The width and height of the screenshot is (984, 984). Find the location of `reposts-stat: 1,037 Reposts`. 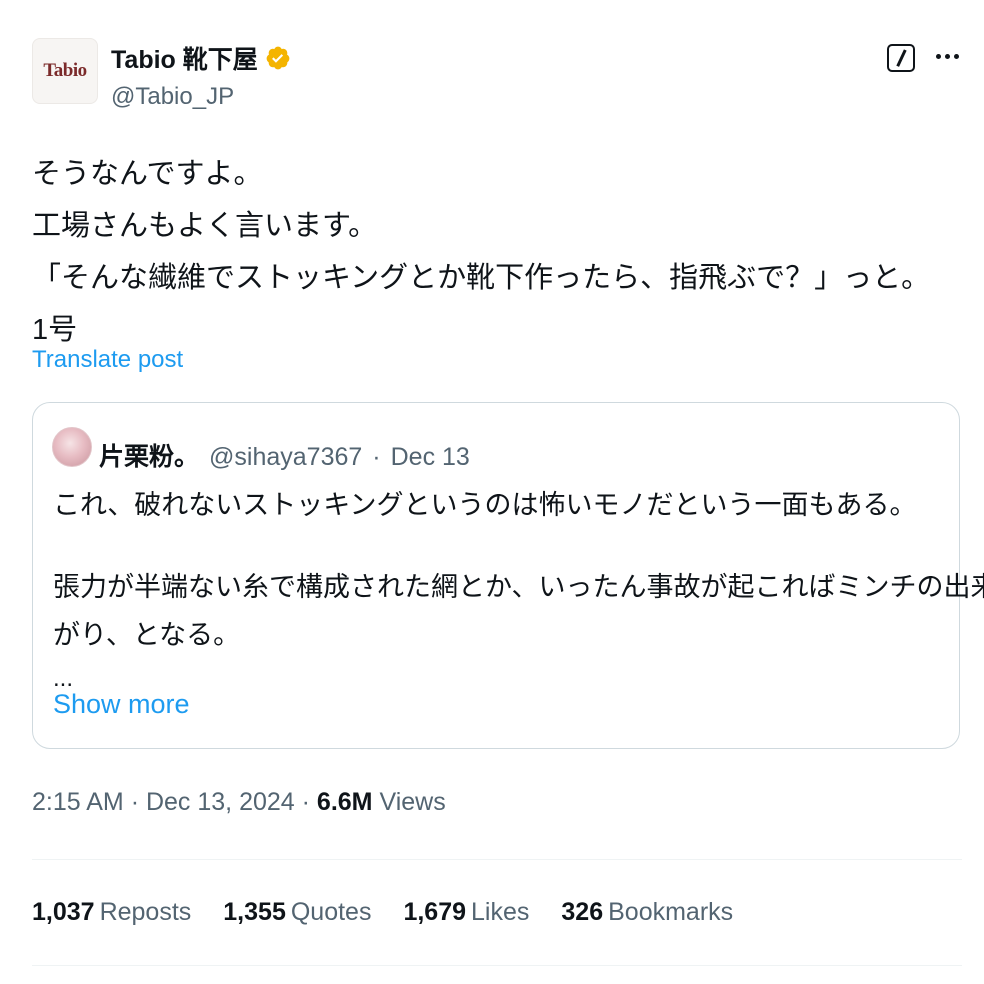

reposts-stat: 1,037 Reposts is located at coordinates (111, 912).